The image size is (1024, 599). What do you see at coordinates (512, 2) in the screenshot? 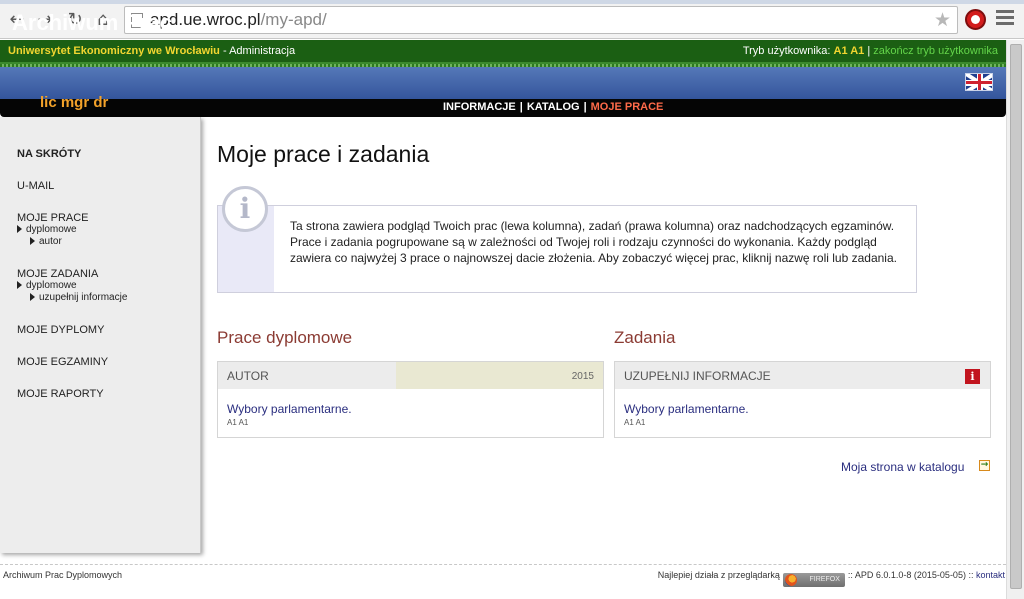
I see `tab-strip` at bounding box center [512, 2].